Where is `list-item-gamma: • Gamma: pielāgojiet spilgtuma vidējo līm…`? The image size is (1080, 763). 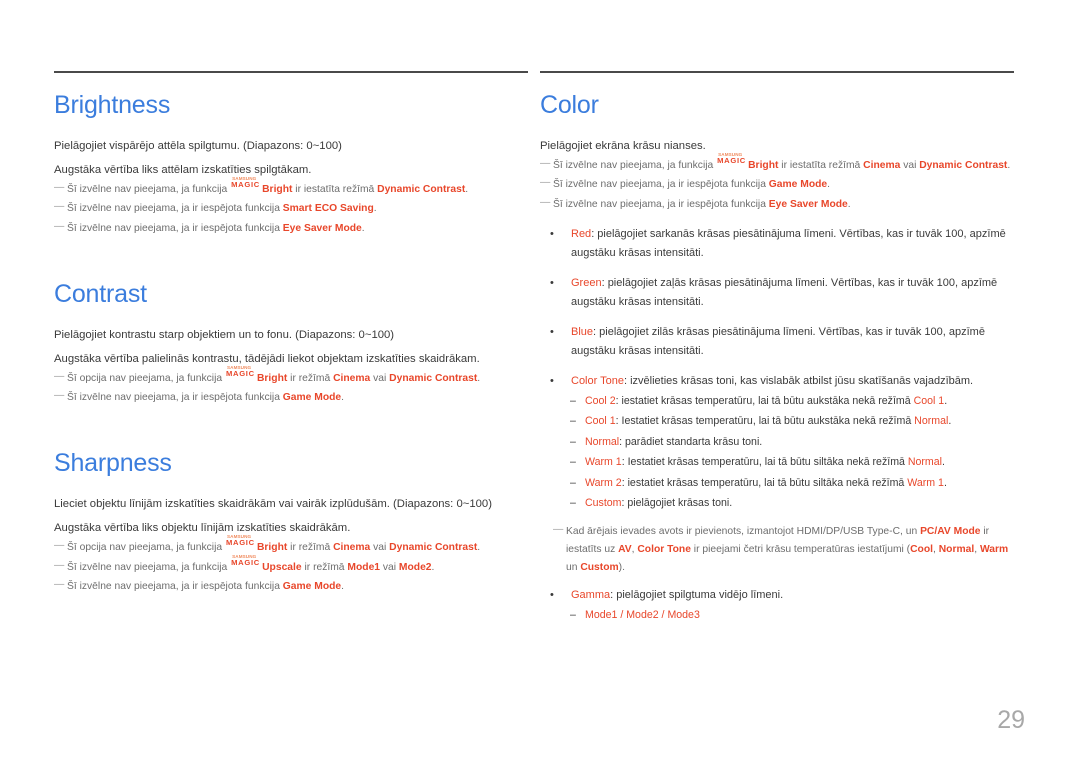
list-item-gamma: • Gamma: pielāgojiet spilgtuma vidējo līm… is located at coordinates (777, 595).